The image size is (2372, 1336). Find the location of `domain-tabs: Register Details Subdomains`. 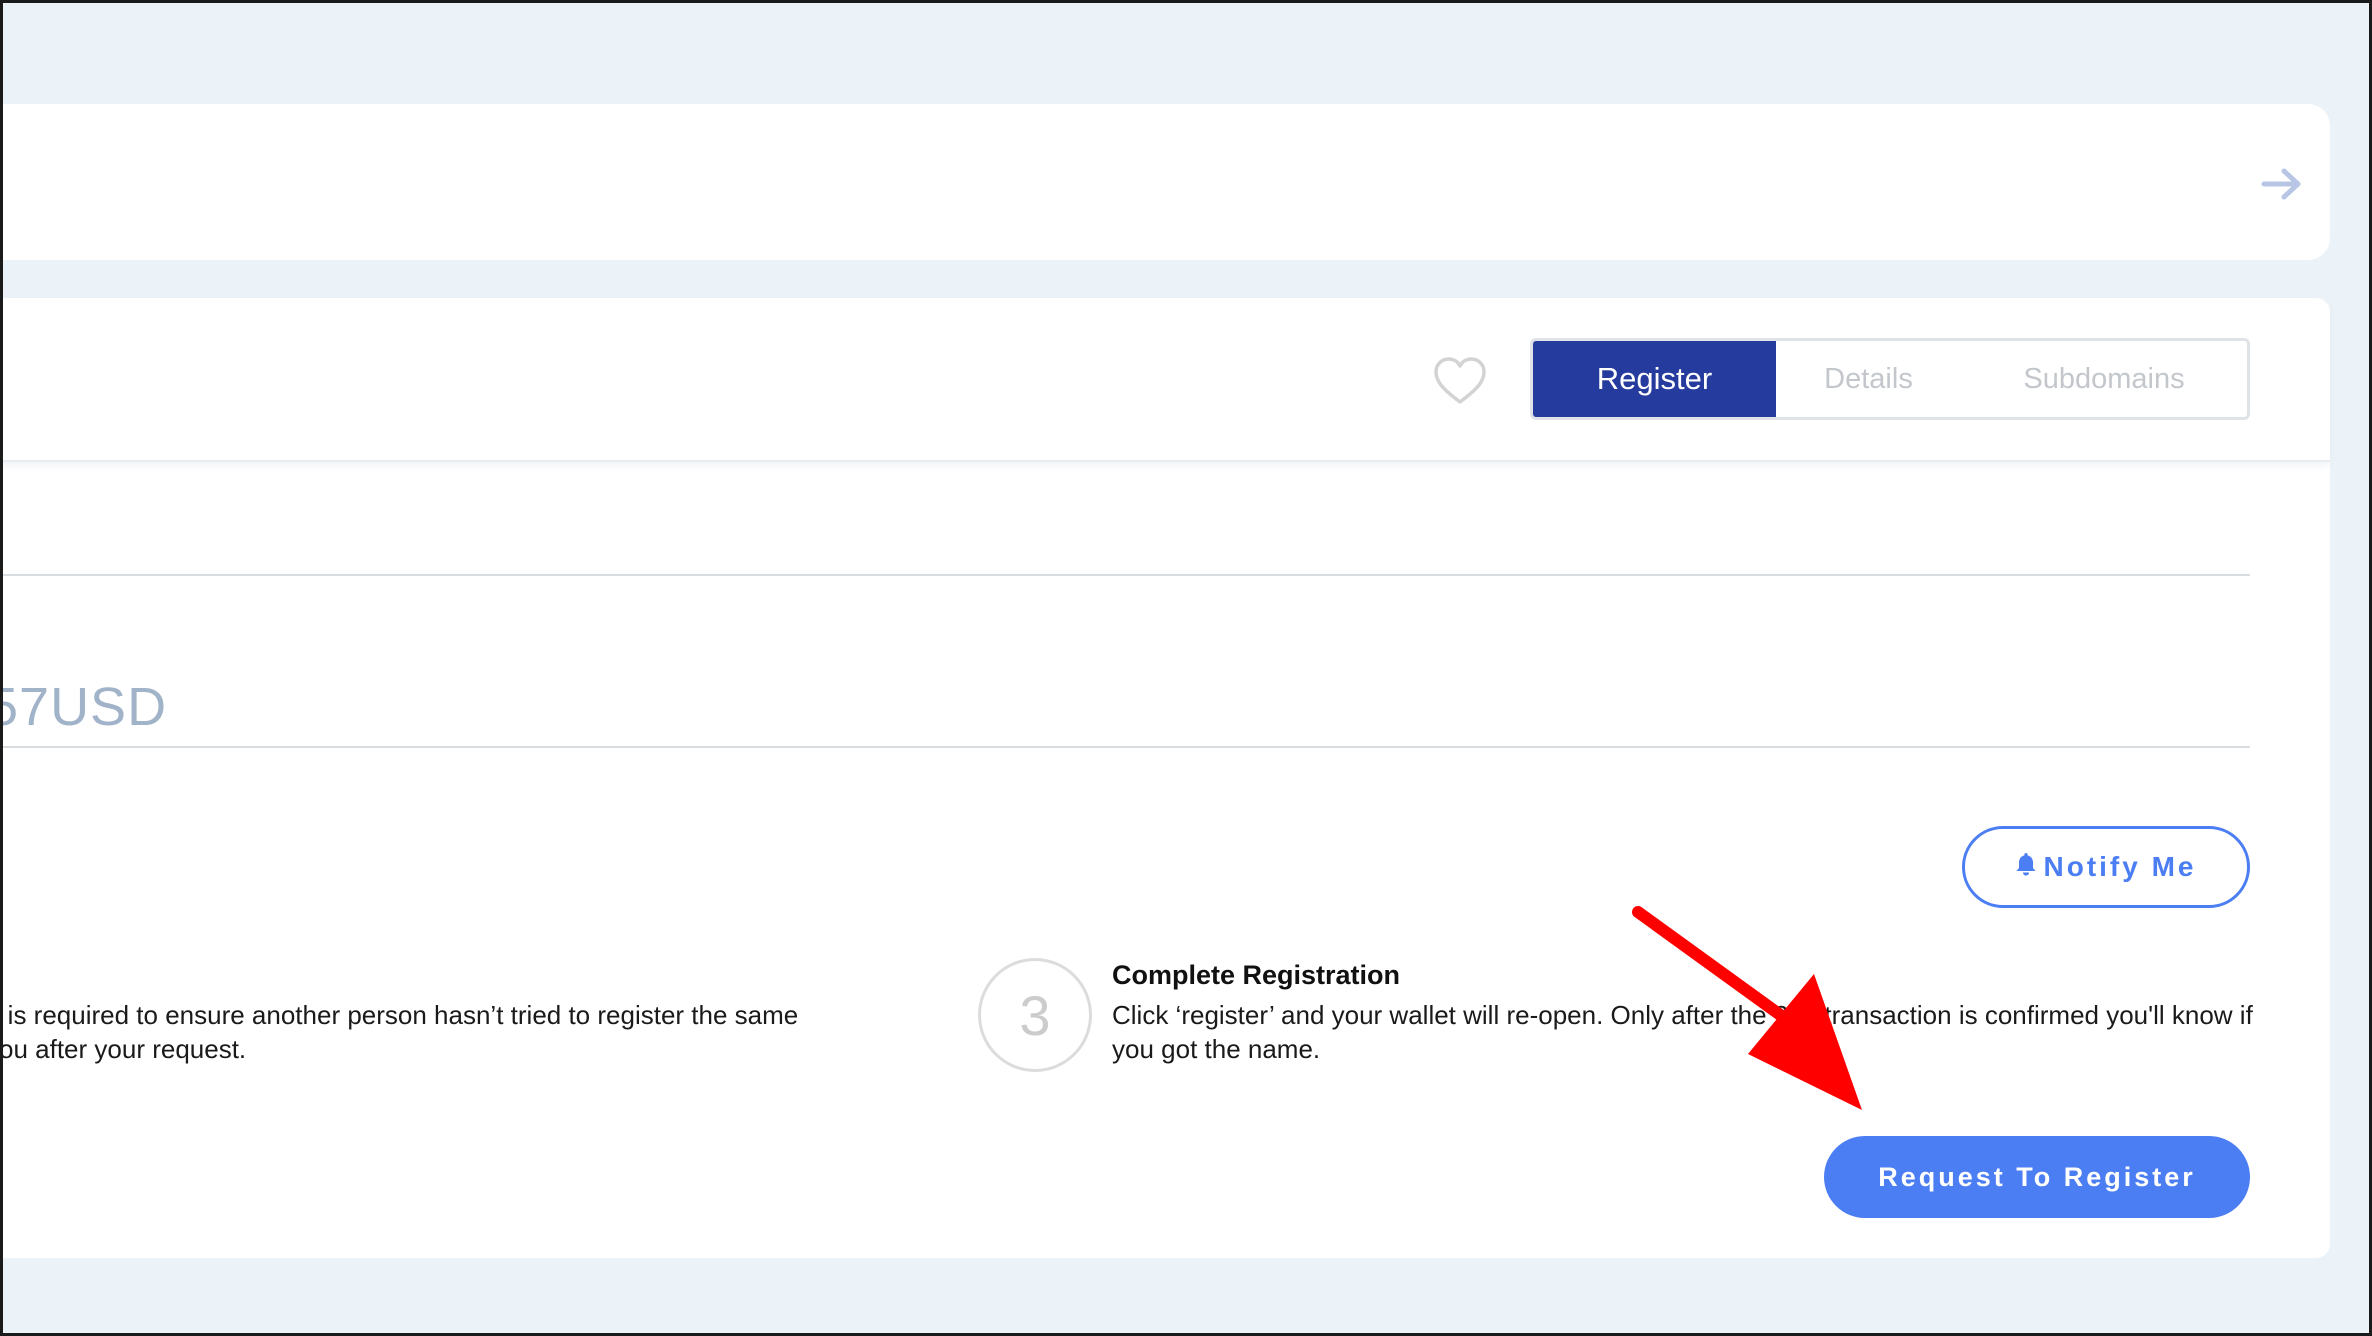

domain-tabs: Register Details Subdomains is located at coordinates (1890, 379).